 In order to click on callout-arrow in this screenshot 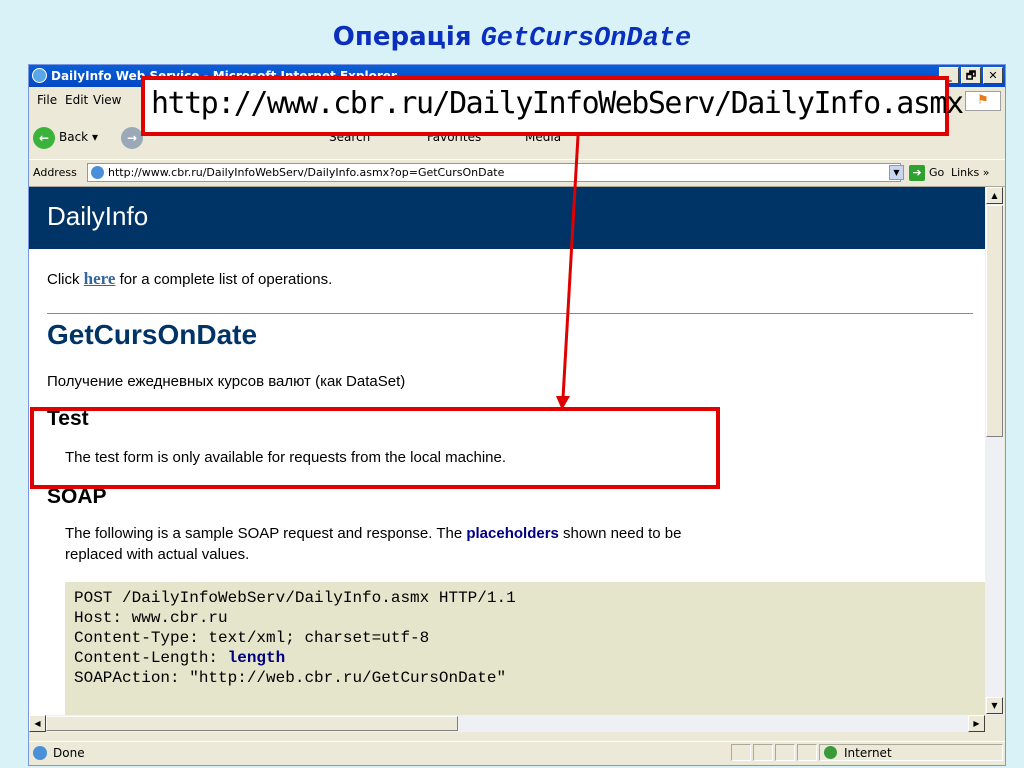, I will do `click(568, 272)`.